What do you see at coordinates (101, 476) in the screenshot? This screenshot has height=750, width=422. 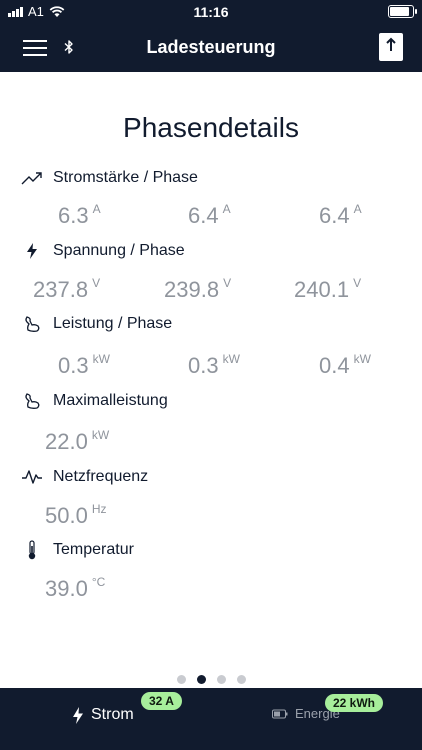 I see `section-label: Netzfrequenz` at bounding box center [101, 476].